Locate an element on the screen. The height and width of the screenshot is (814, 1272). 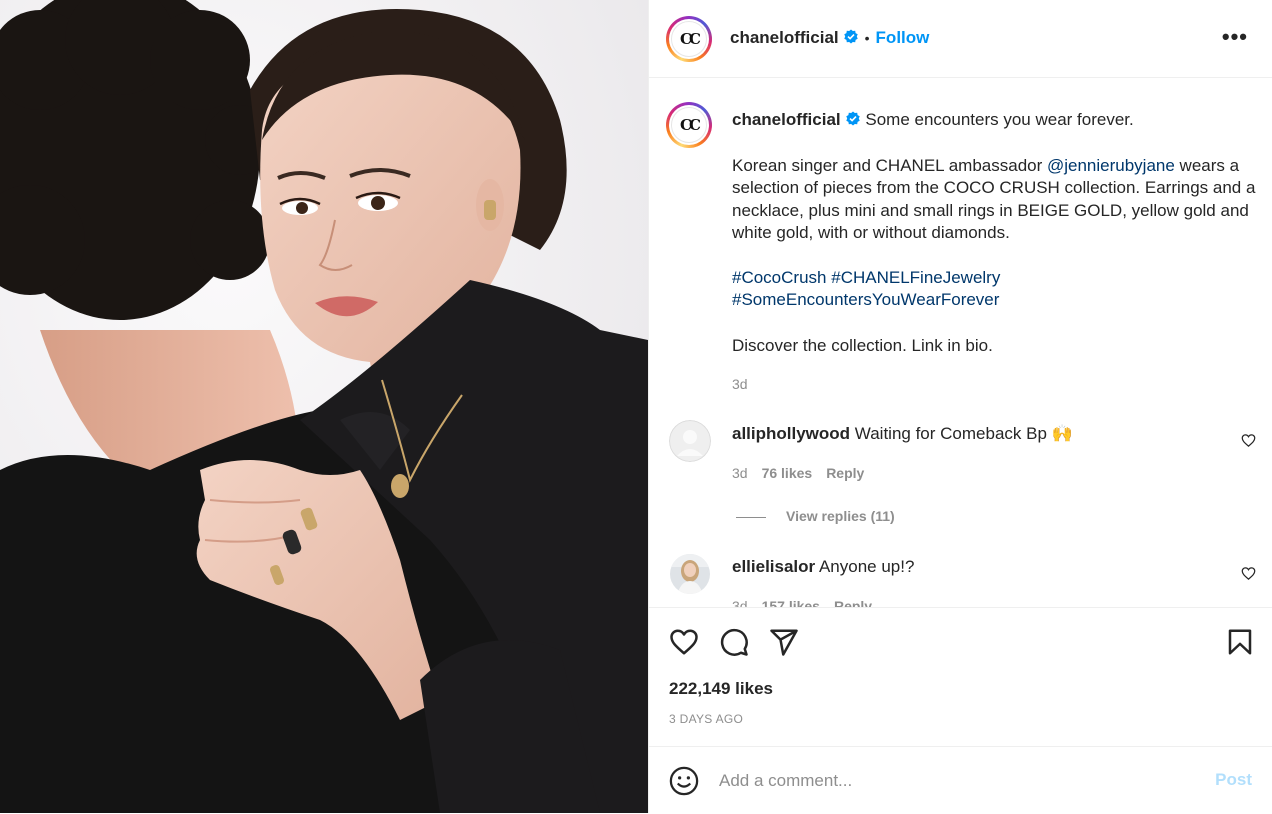
hashtag-link: #SomeEncountersYouWearForever is located at coordinates (865, 299).